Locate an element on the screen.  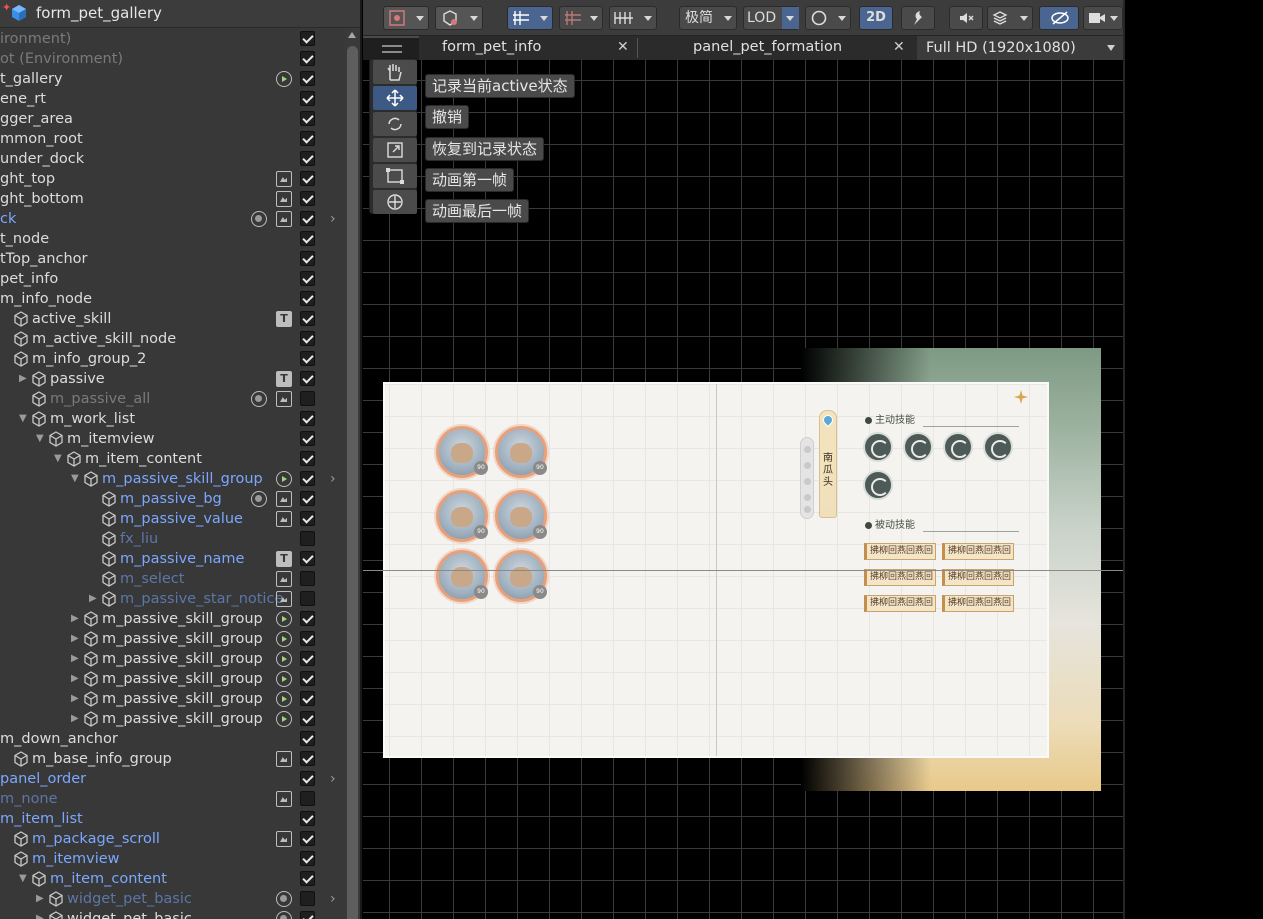
hierarchy-row: m_package_scroll is located at coordinates (172, 839).